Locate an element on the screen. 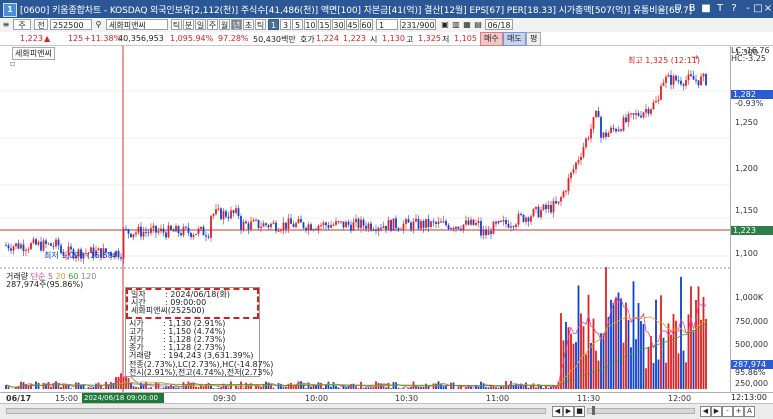  menu-icon: ≡ is located at coordinates (6, 24).